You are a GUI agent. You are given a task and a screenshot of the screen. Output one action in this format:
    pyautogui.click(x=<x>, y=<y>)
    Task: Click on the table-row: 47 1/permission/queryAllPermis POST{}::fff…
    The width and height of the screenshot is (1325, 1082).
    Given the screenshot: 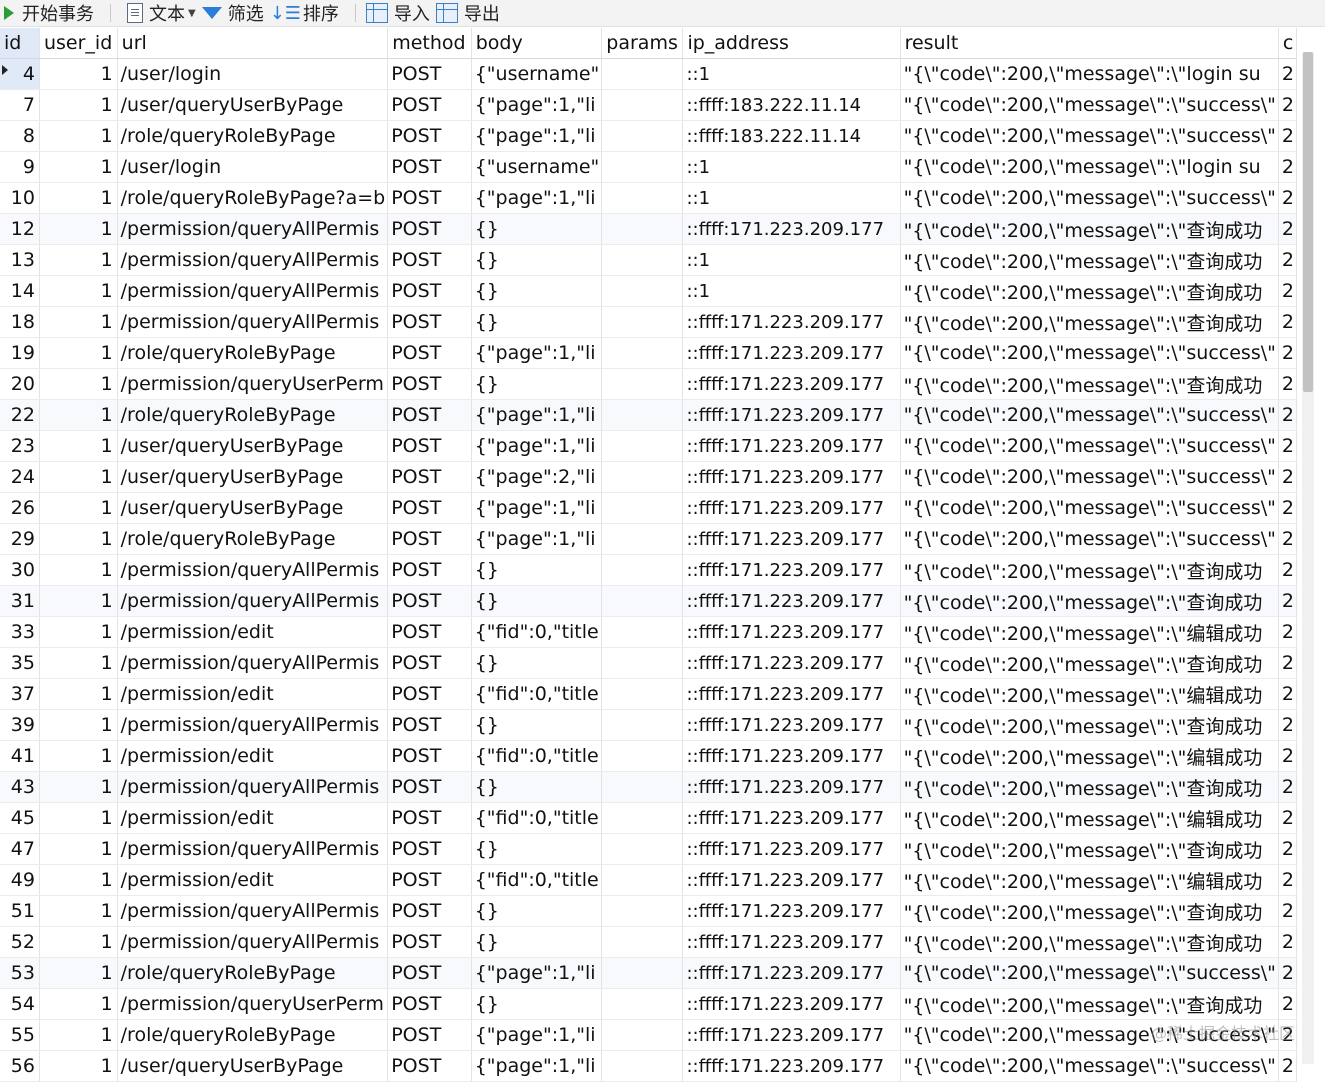 What is the action you would take?
    pyautogui.click(x=649, y=849)
    